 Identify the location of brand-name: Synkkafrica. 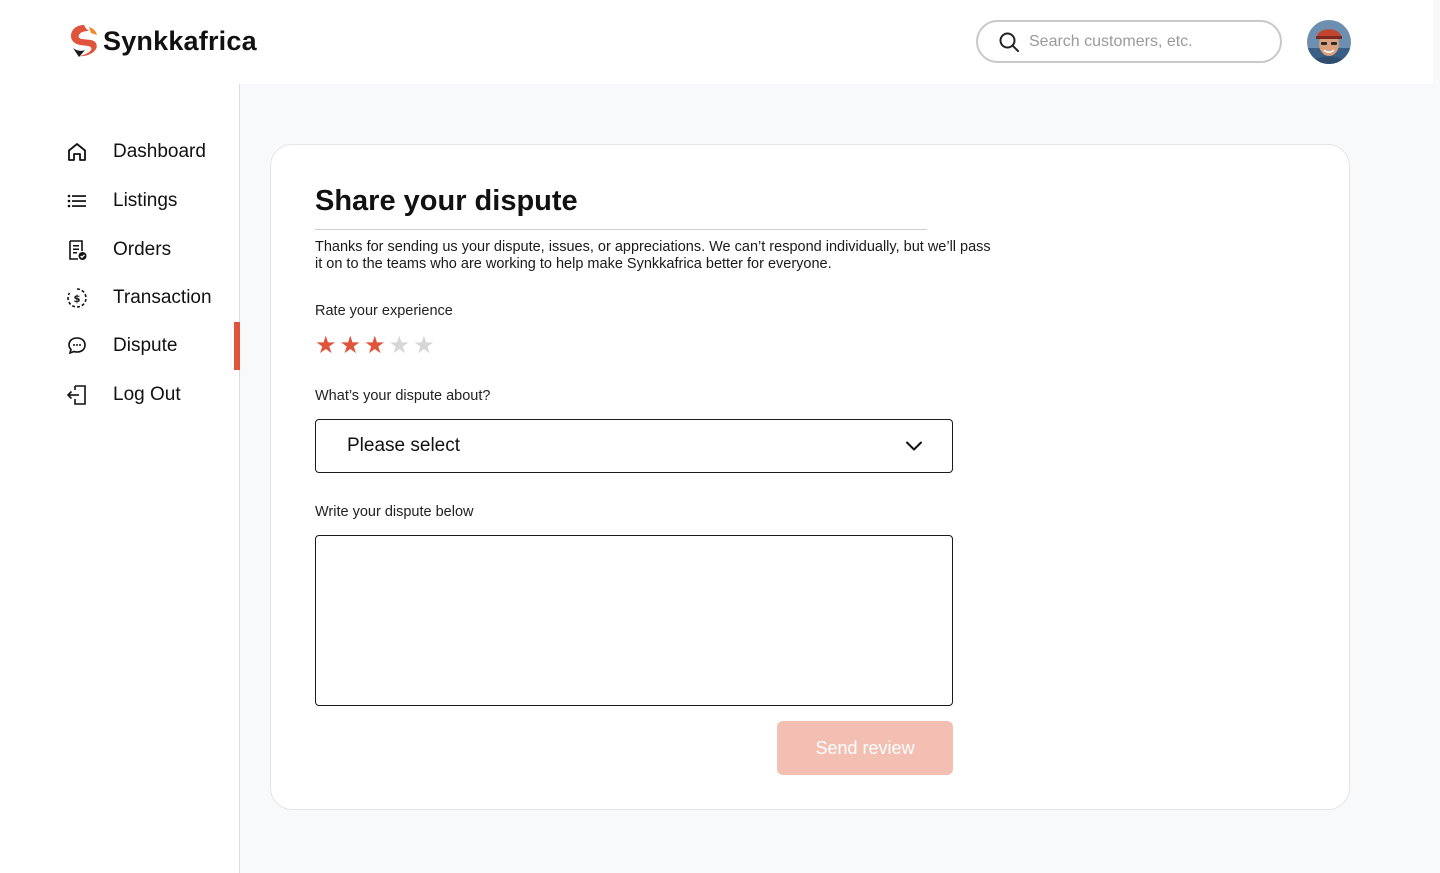
(180, 41).